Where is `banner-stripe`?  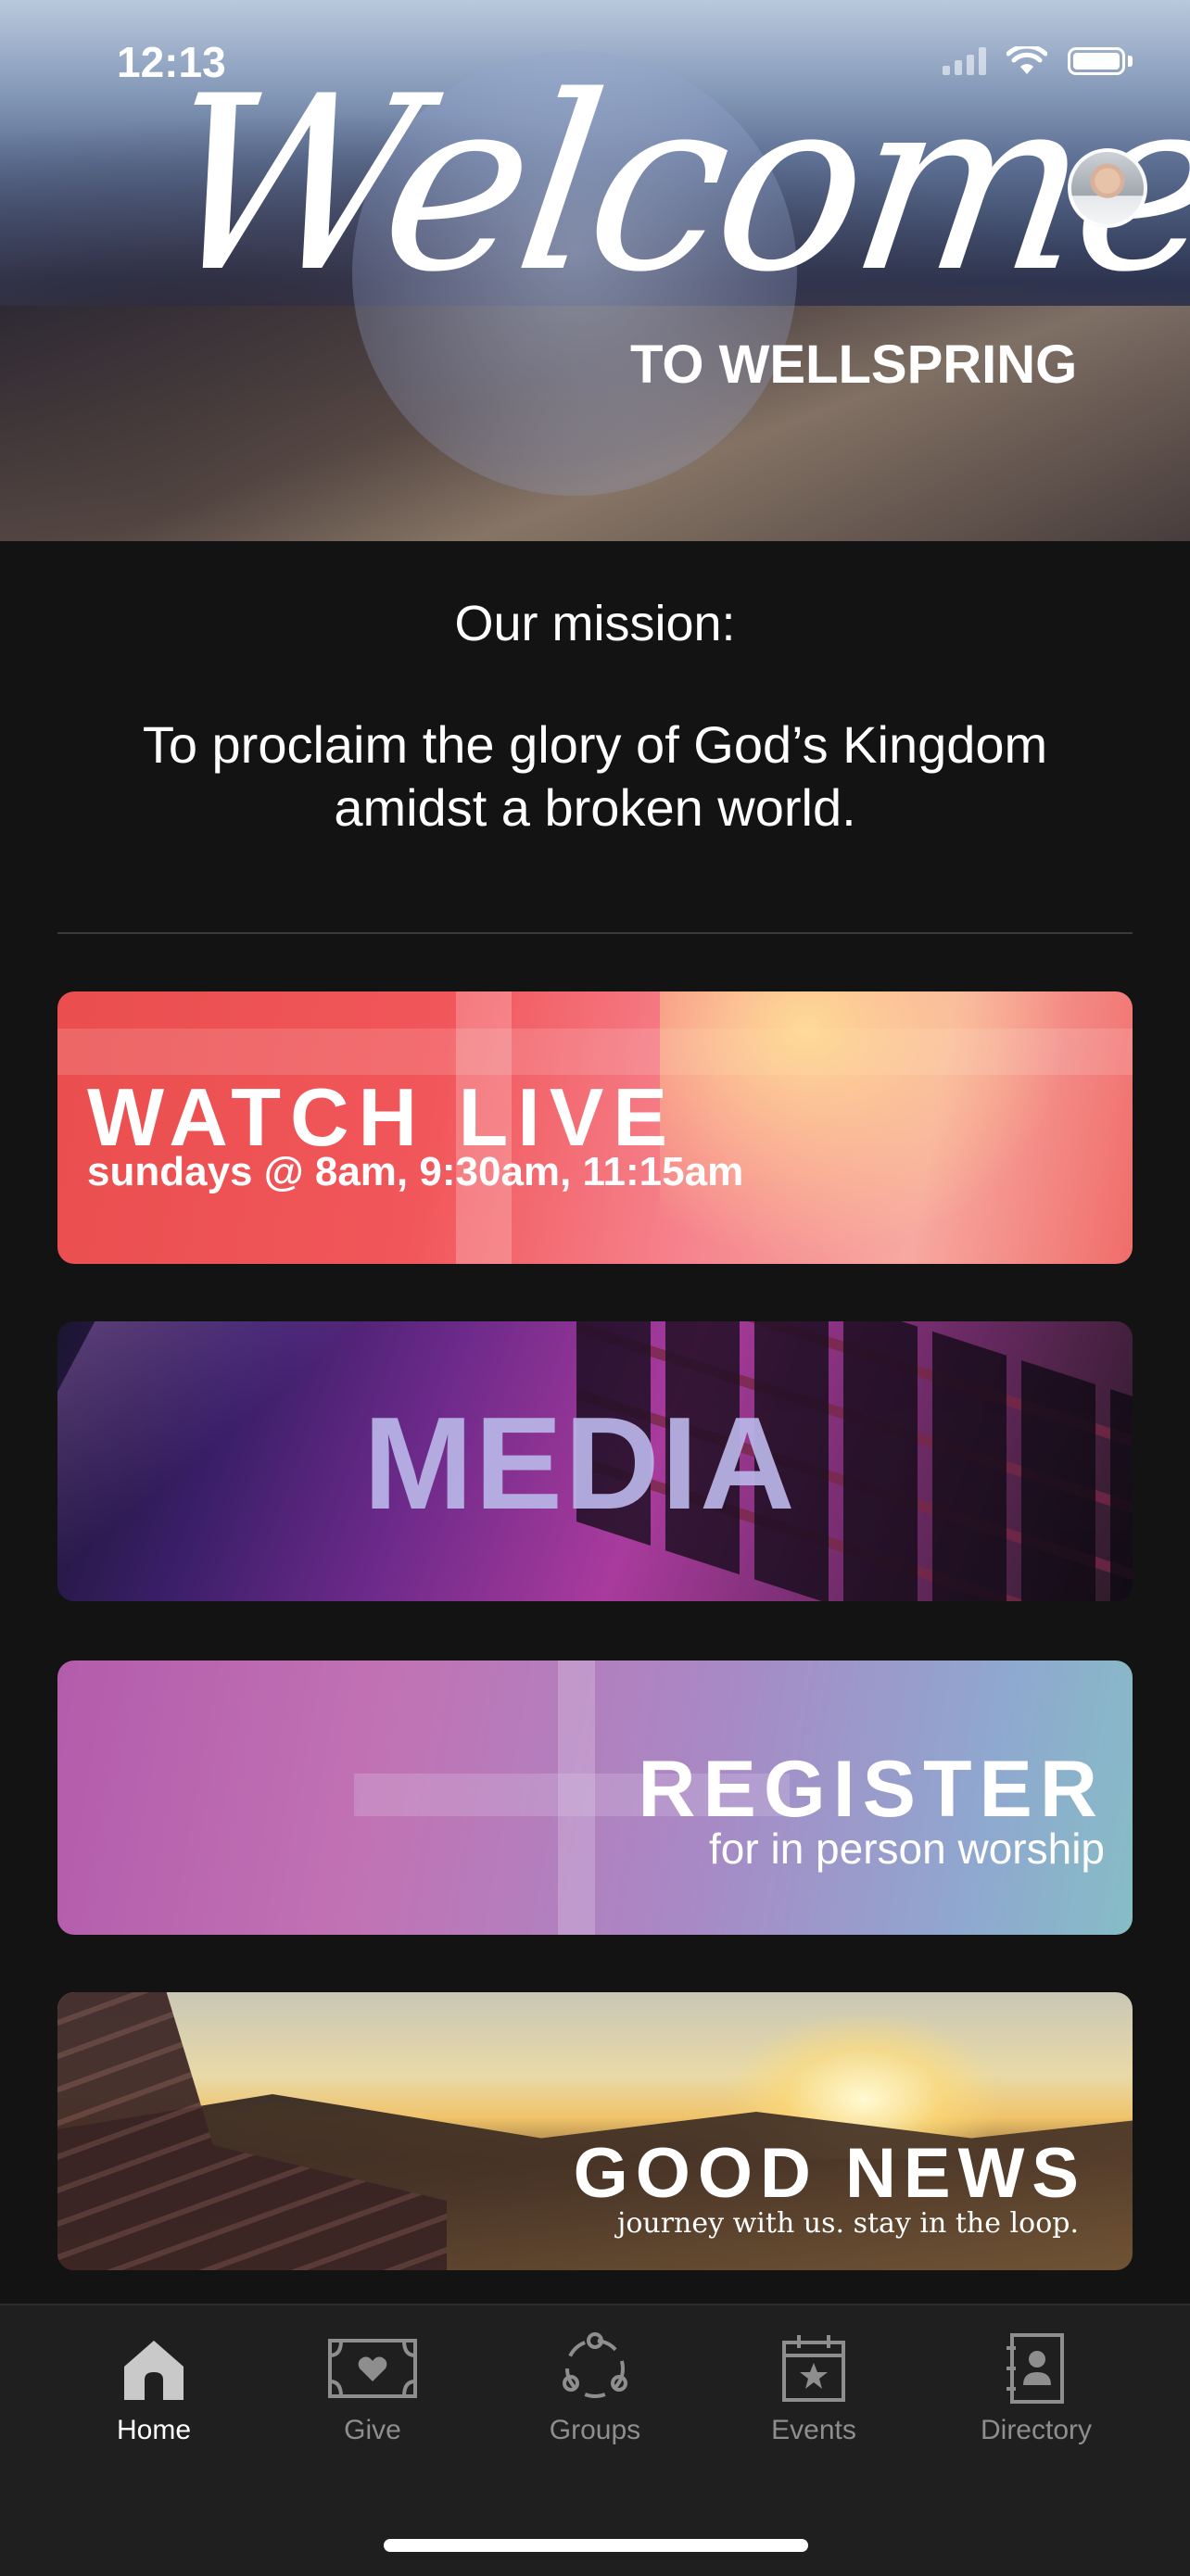
banner-stripe is located at coordinates (206, 1461).